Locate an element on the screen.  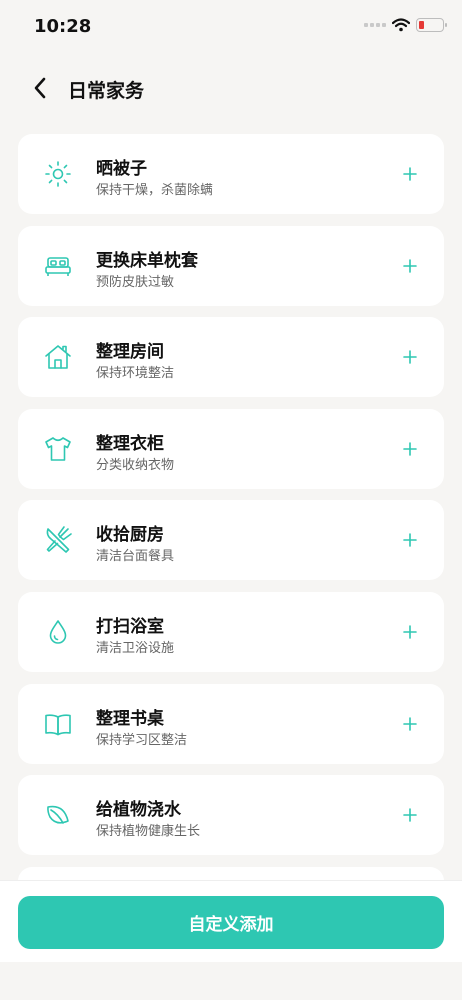
chore-card: 打扫浴室 清洁卫浴设施 is located at coordinates (231, 631).